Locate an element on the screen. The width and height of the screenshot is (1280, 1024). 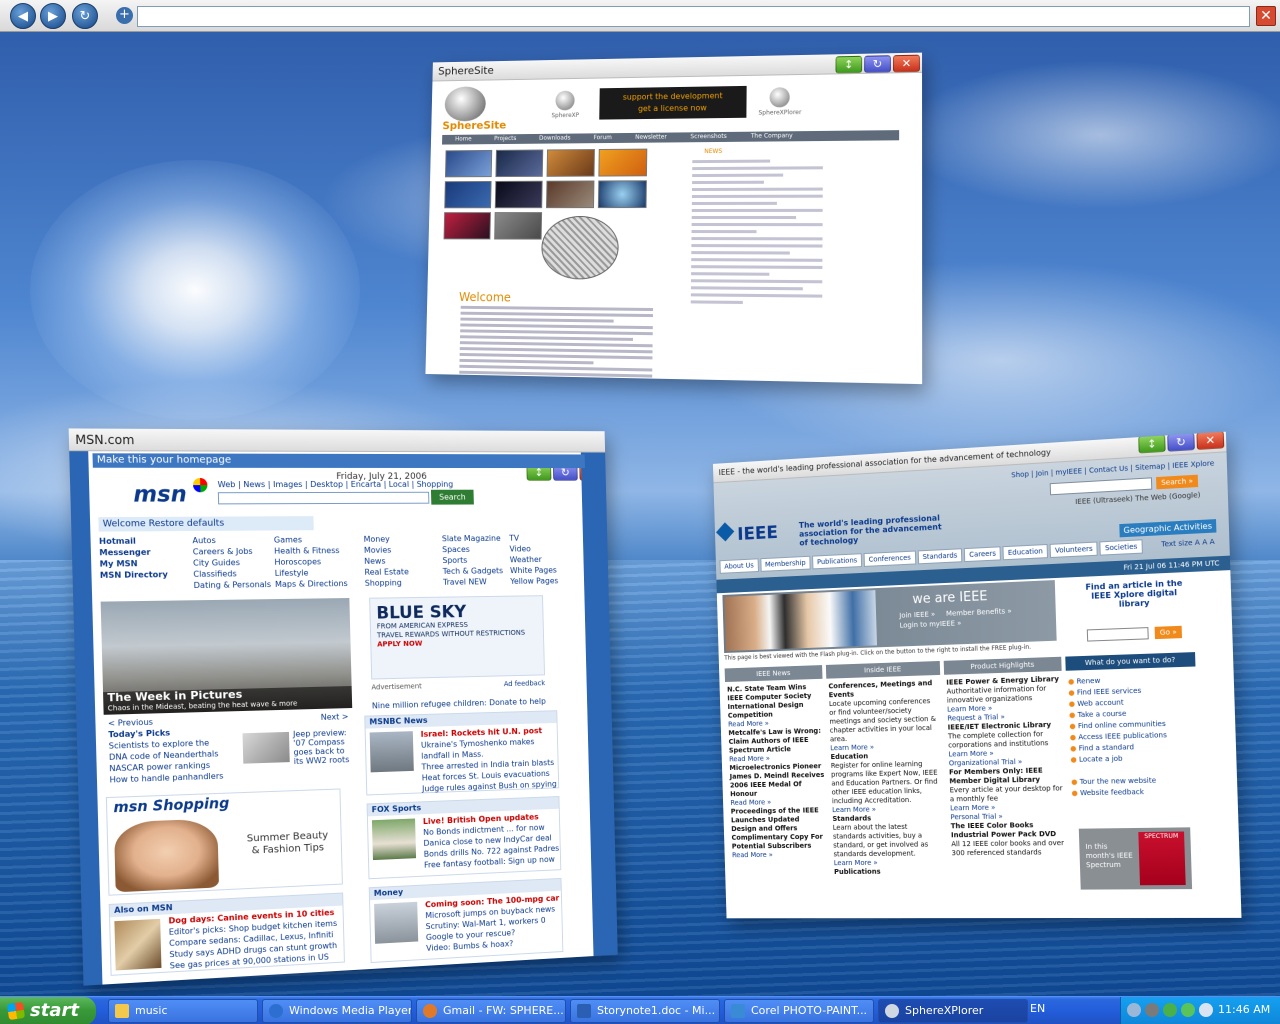
xplore-go-button: Go » is located at coordinates (1168, 632).